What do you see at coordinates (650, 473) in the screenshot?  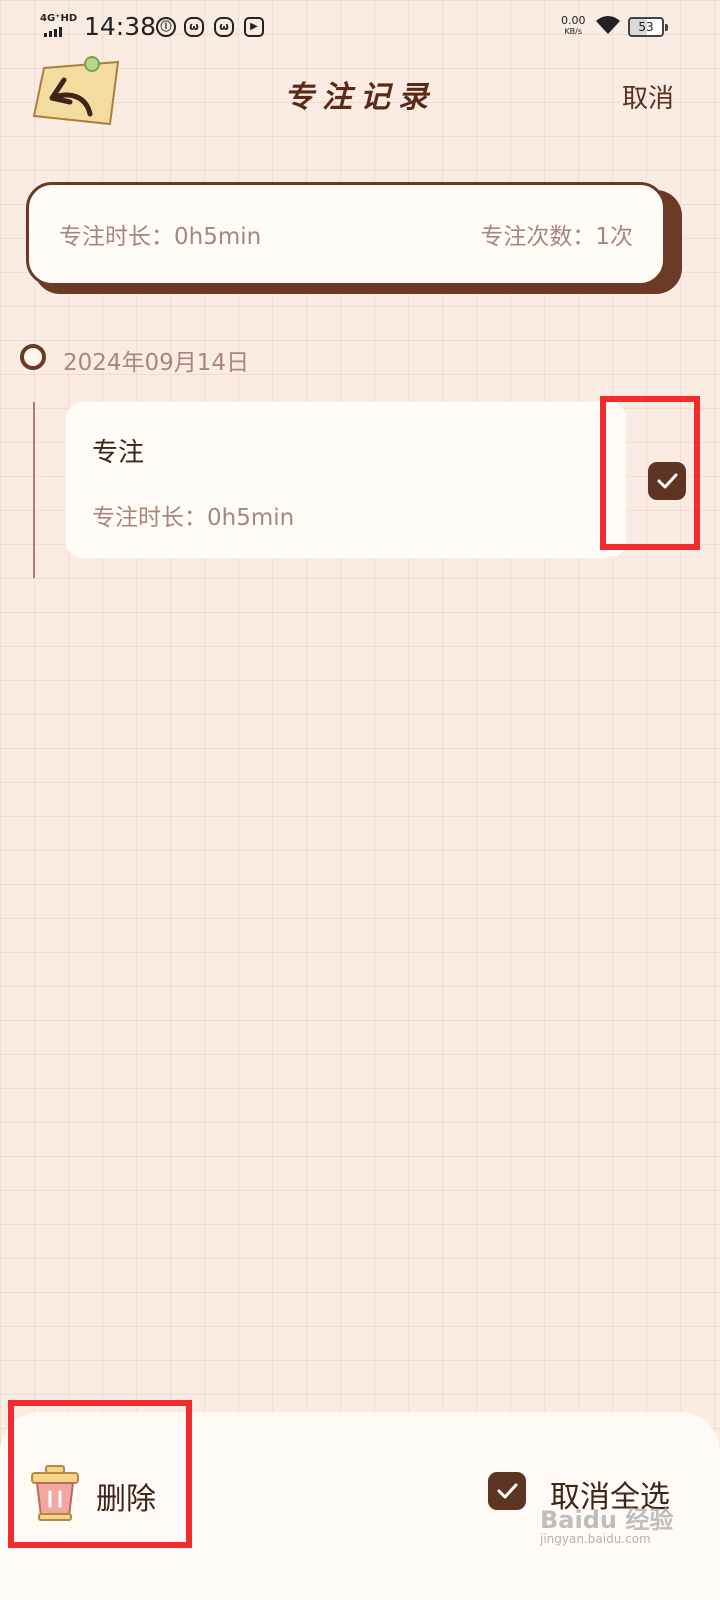 I see `highlight-box-checkbox` at bounding box center [650, 473].